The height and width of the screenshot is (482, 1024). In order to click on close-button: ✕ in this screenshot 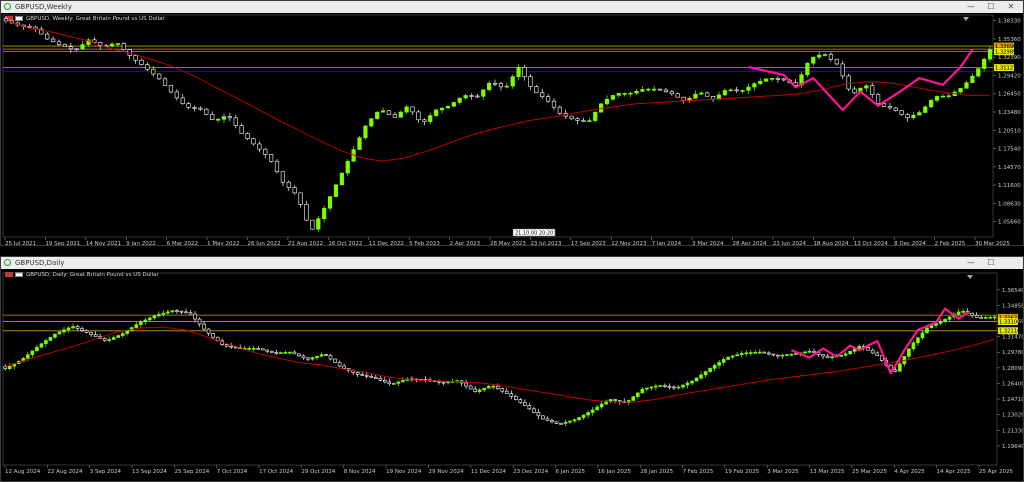, I will do `click(1011, 7)`.